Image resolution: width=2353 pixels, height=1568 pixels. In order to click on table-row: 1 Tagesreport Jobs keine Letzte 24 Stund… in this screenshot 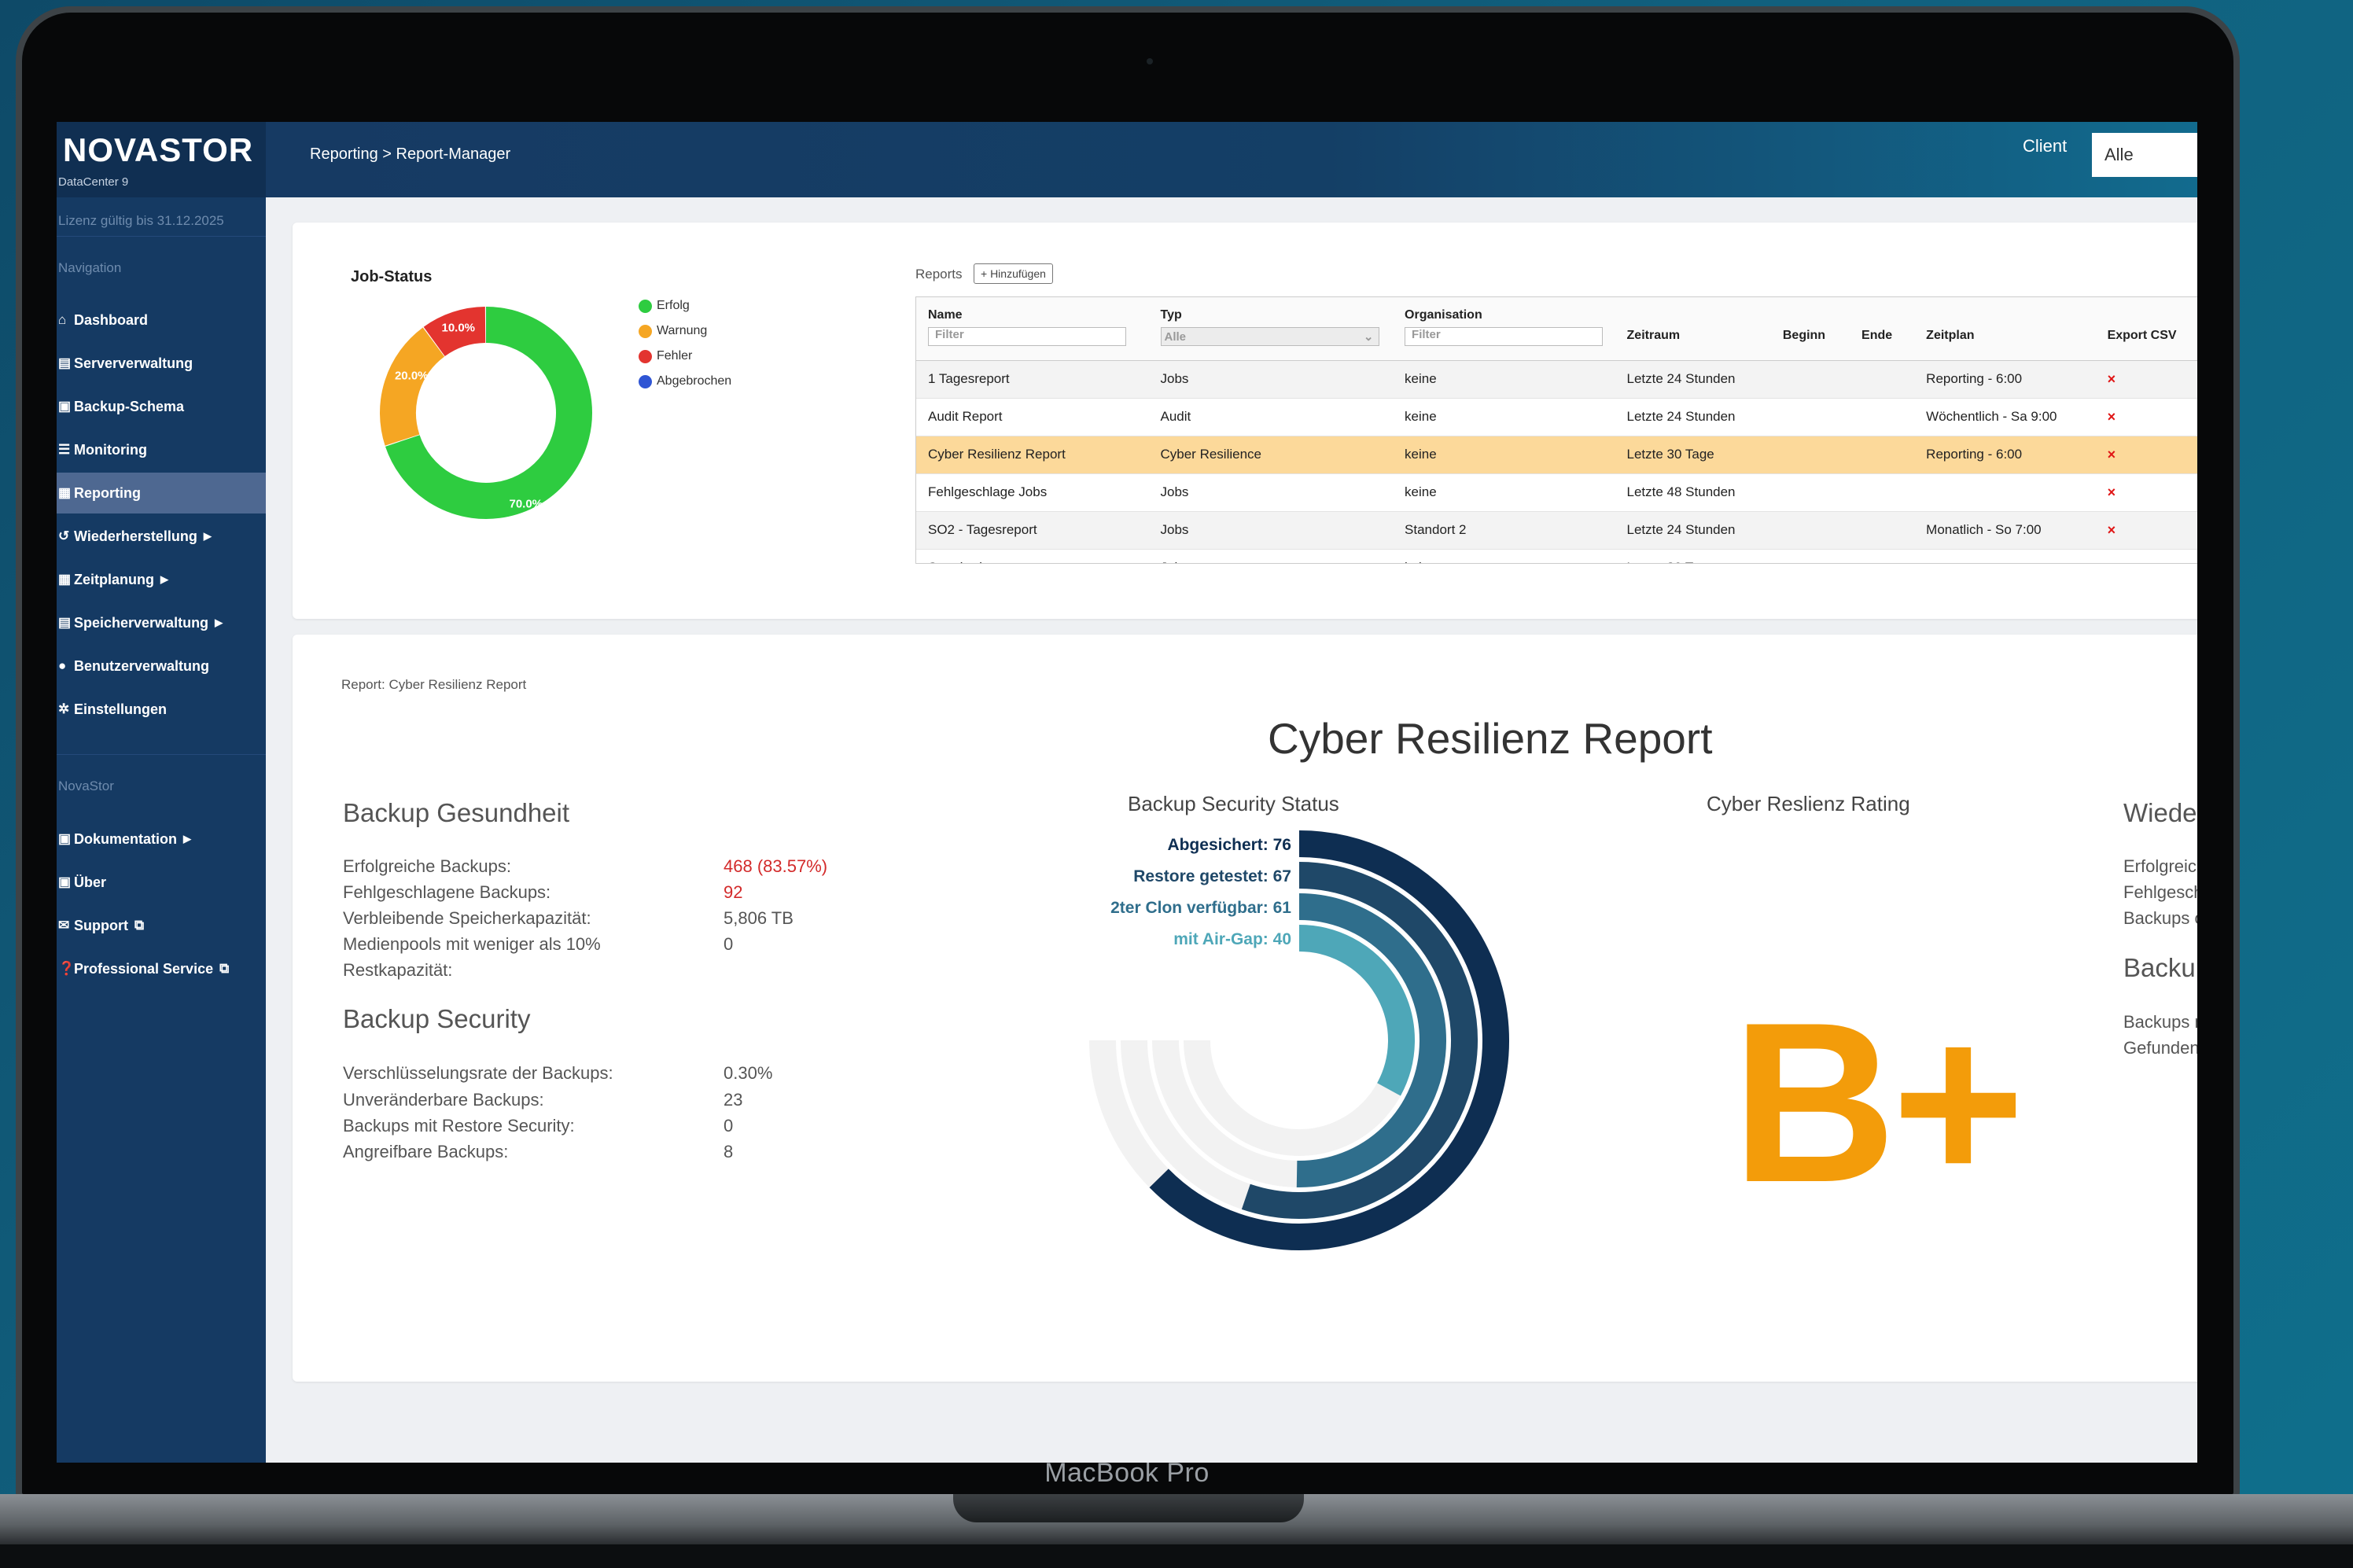, I will do `click(1556, 379)`.